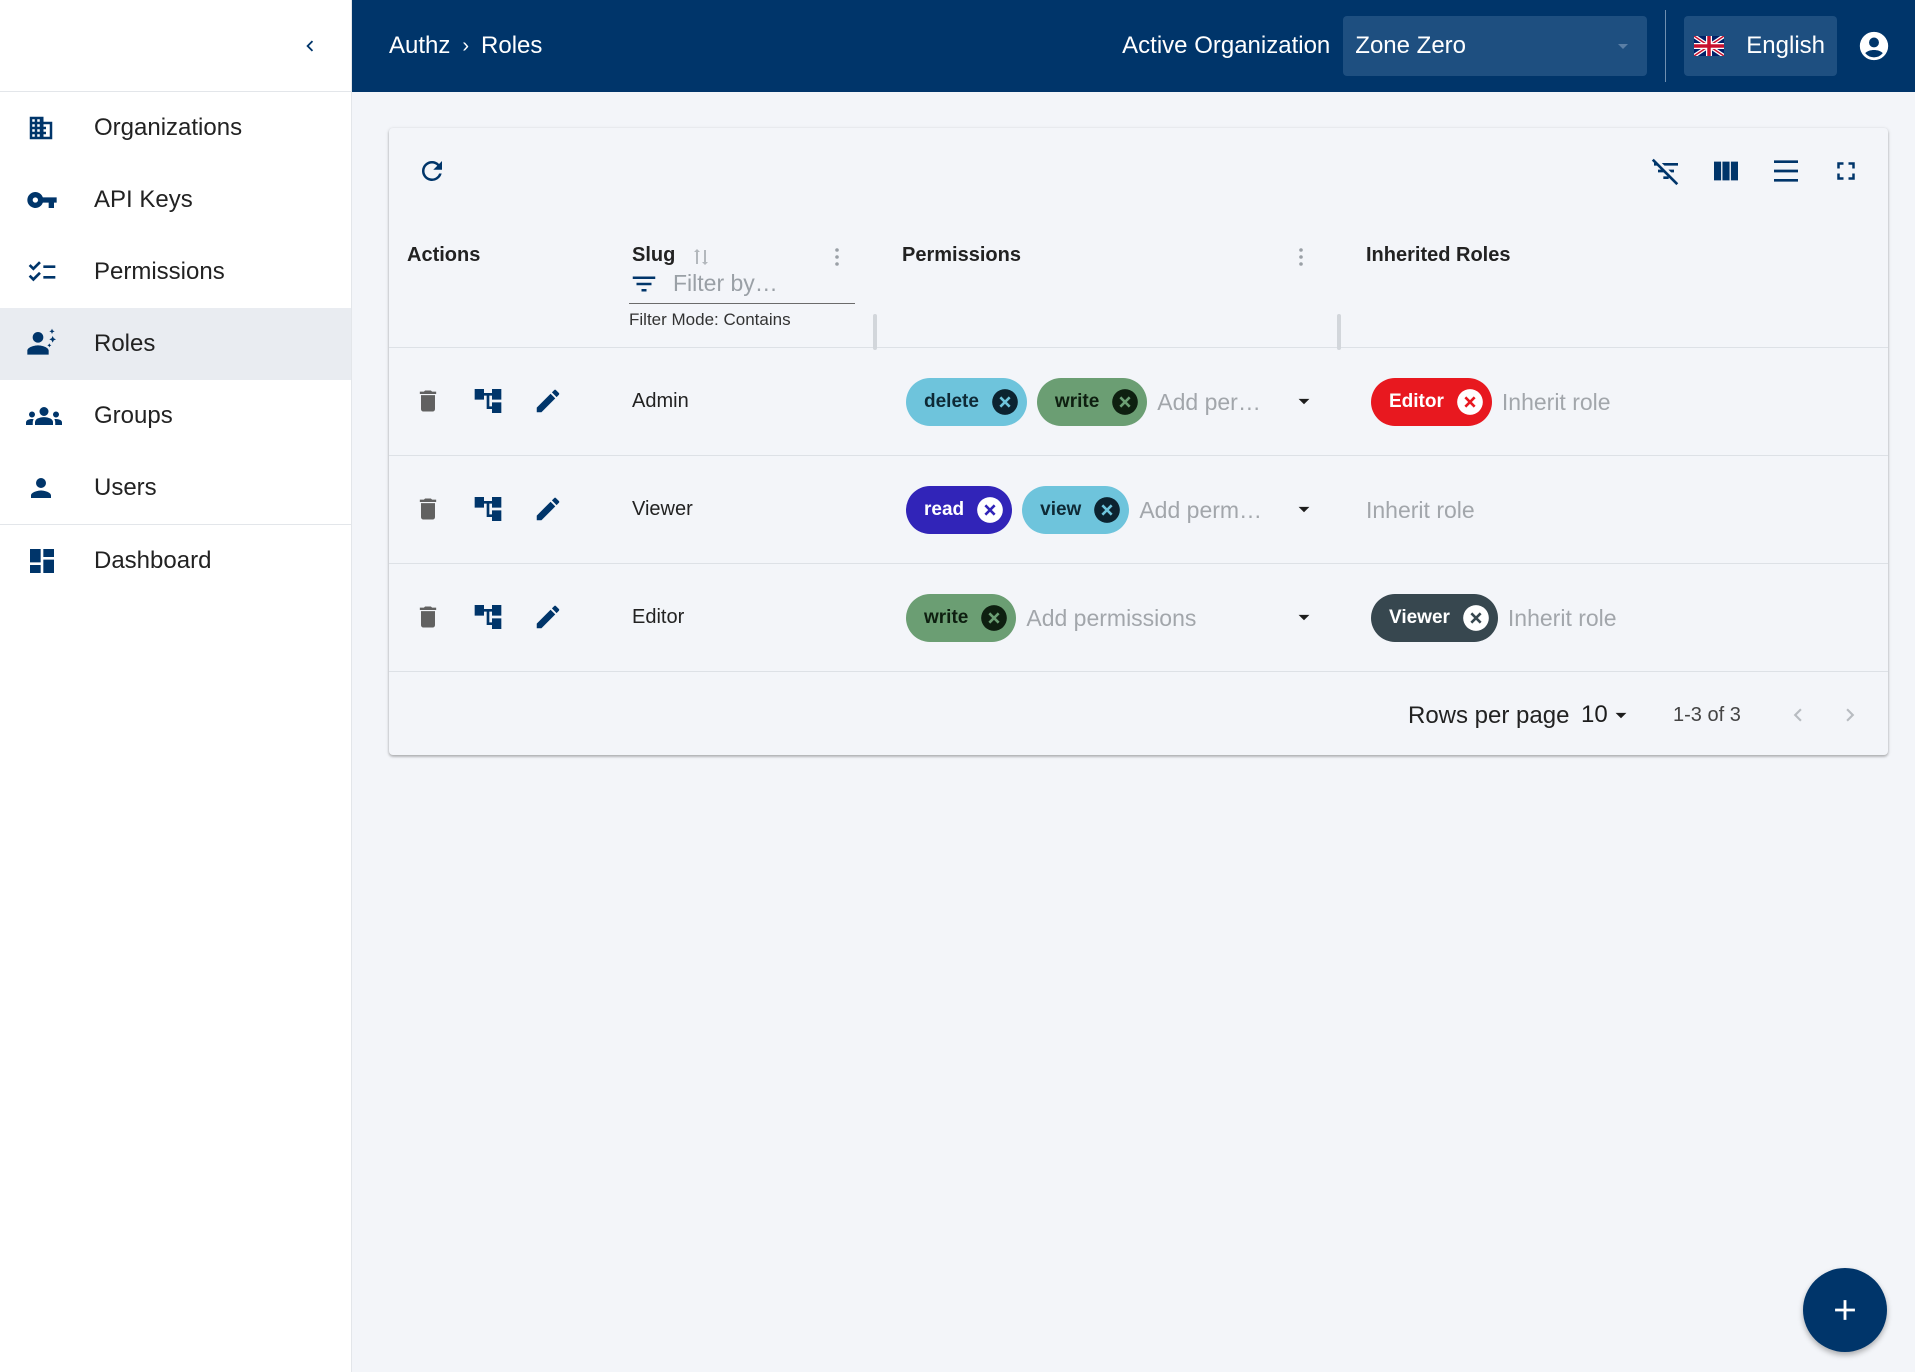  I want to click on table-row: Admin delete write Editor, so click(1138, 402).